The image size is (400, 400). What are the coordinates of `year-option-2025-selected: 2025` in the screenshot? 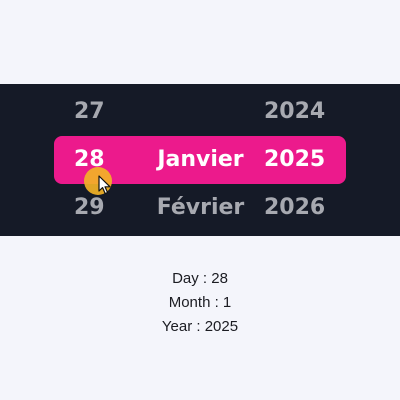 It's located at (294, 160).